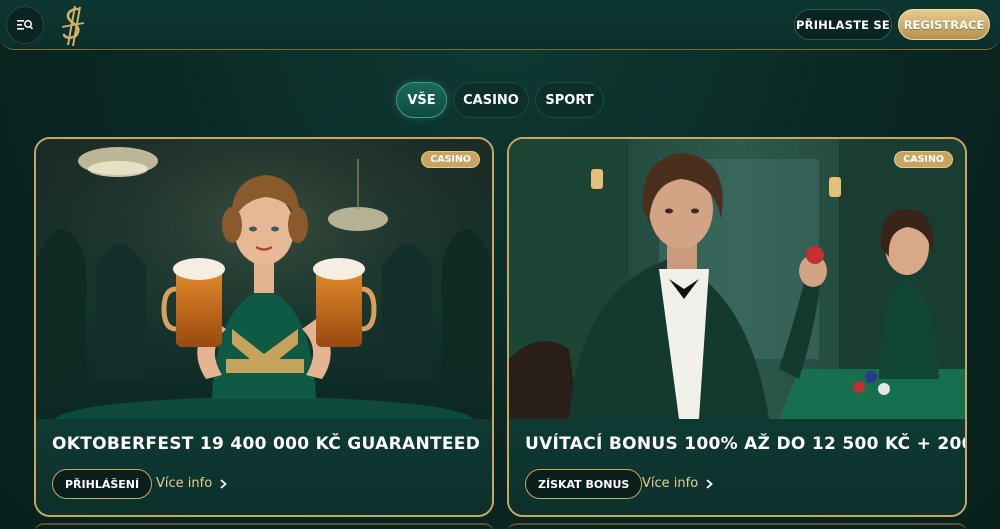 Image resolution: width=1000 pixels, height=529 pixels. What do you see at coordinates (584, 484) in the screenshot?
I see `get-bonus-button: ZÍSKAT BONUS` at bounding box center [584, 484].